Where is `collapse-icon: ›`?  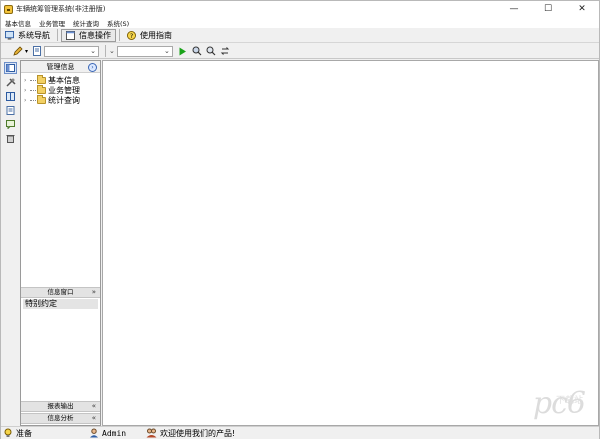 collapse-icon: › is located at coordinates (92, 67).